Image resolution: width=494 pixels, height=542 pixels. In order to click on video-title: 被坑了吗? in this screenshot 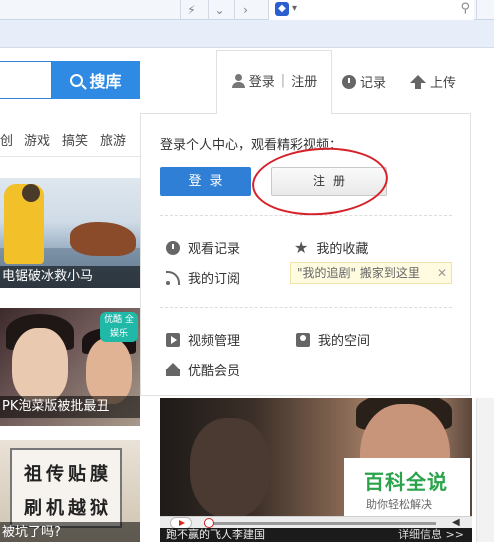, I will do `click(70, 532)`.